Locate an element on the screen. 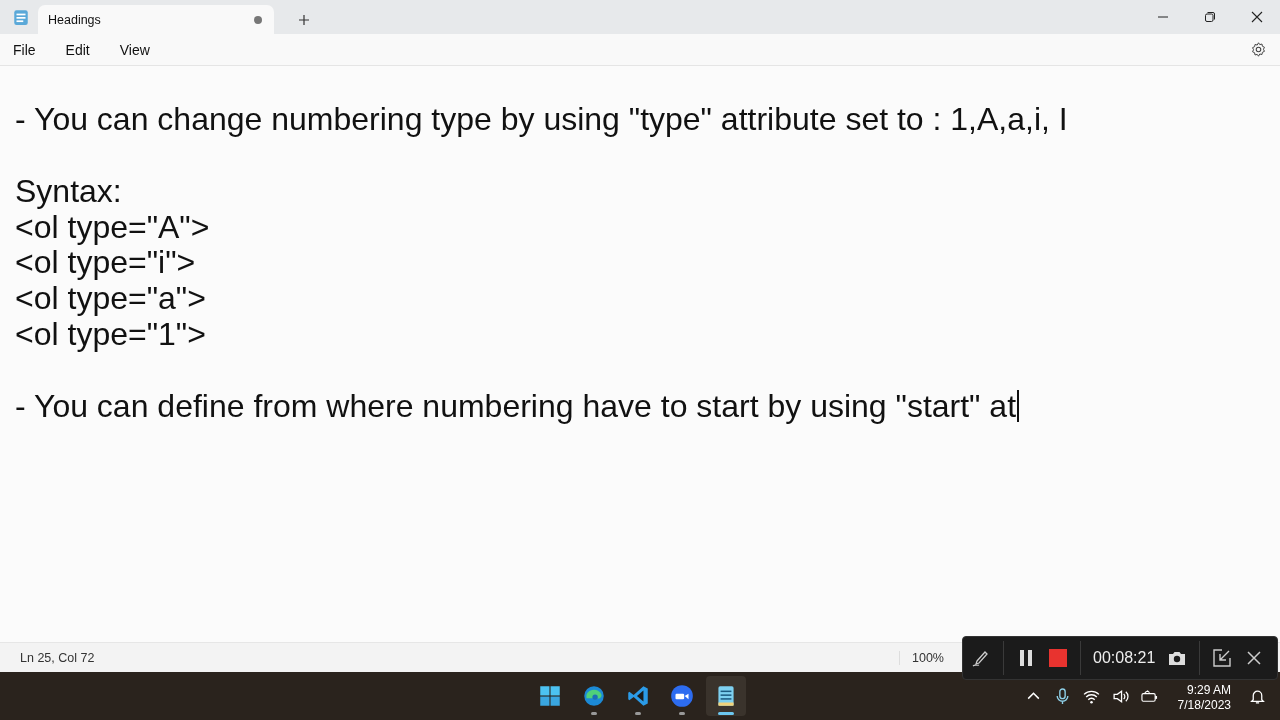 The width and height of the screenshot is (1280, 720). speaker-icon is located at coordinates (1120, 696).